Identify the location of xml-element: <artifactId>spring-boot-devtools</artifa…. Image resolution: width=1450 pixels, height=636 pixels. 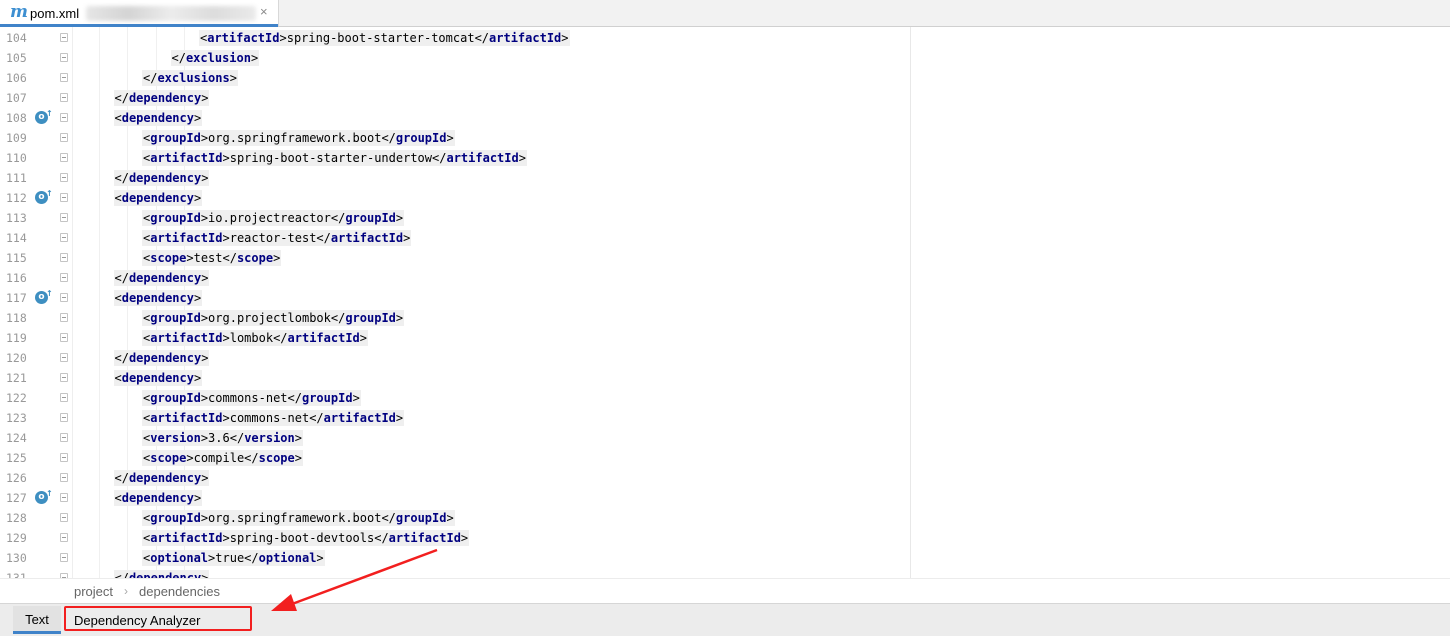
(306, 538).